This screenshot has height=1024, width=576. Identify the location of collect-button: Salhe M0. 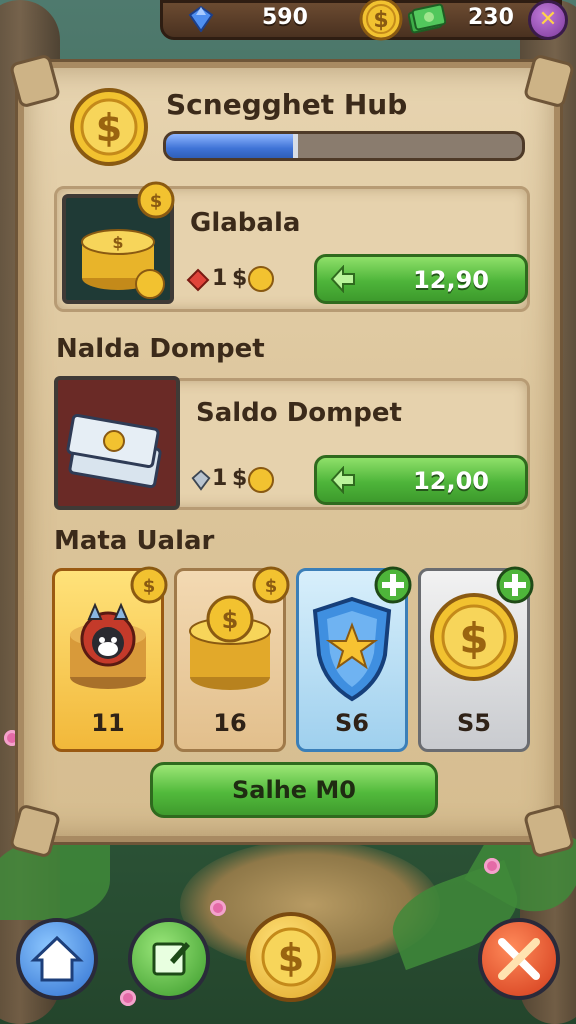
(294, 790).